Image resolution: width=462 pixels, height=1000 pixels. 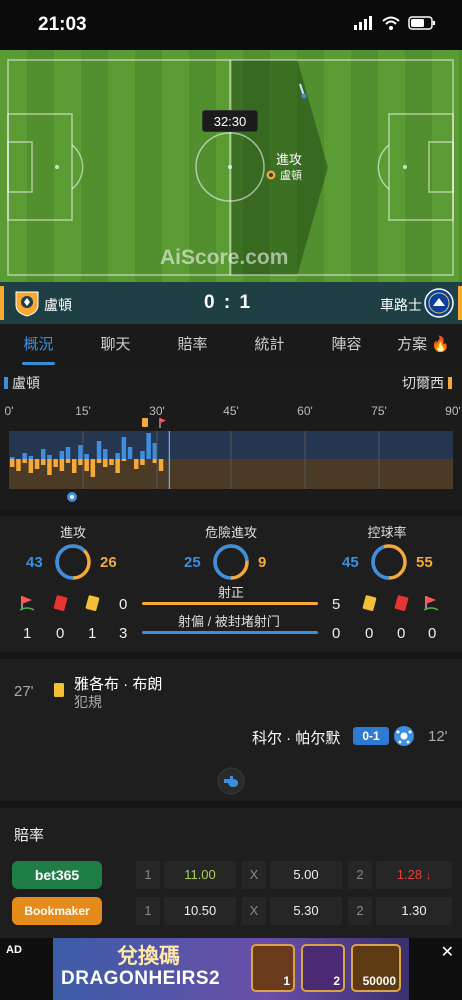 What do you see at coordinates (379, 411) in the screenshot?
I see `tick-label: 75'` at bounding box center [379, 411].